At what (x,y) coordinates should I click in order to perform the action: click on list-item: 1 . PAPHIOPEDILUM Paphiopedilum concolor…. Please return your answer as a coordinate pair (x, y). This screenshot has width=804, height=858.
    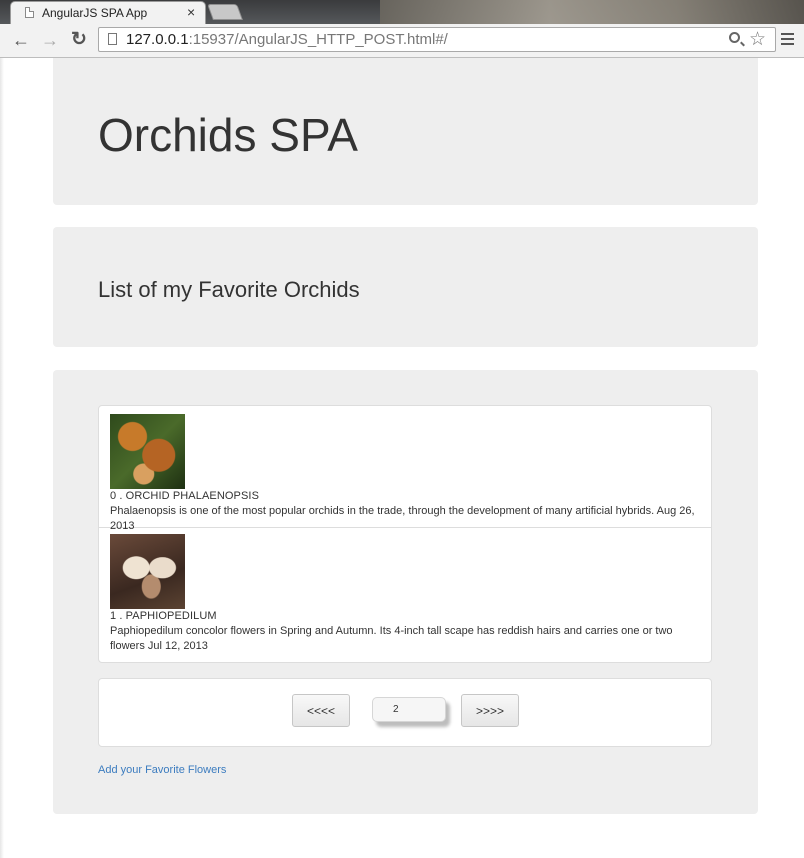
    Looking at the image, I should click on (405, 594).